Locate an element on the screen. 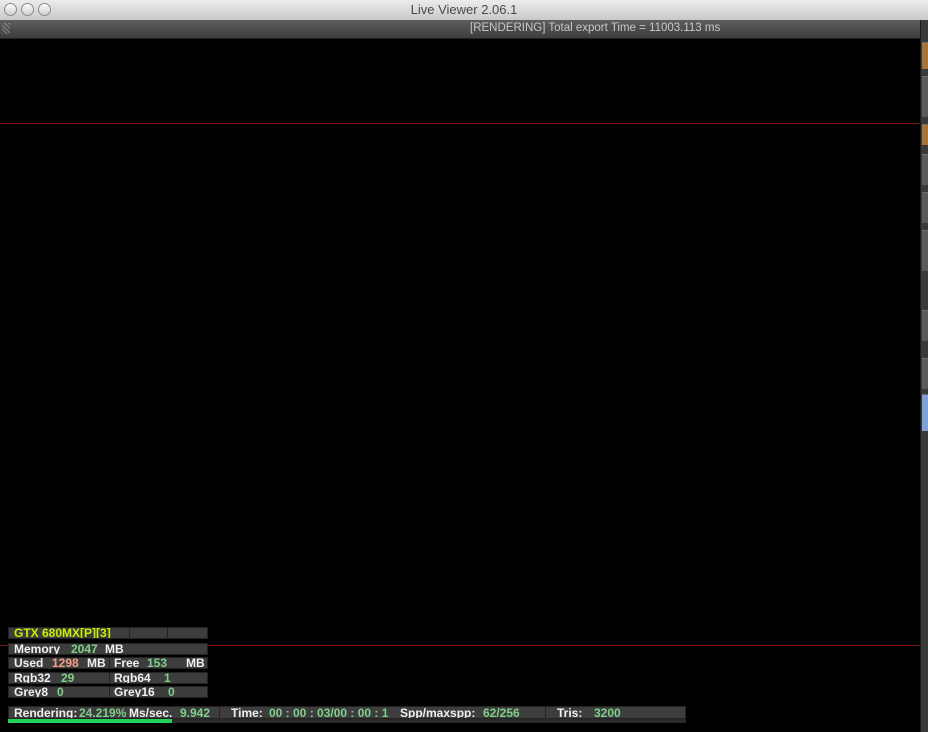 This screenshot has width=928, height=732. used-label: Used is located at coordinates (29, 663).